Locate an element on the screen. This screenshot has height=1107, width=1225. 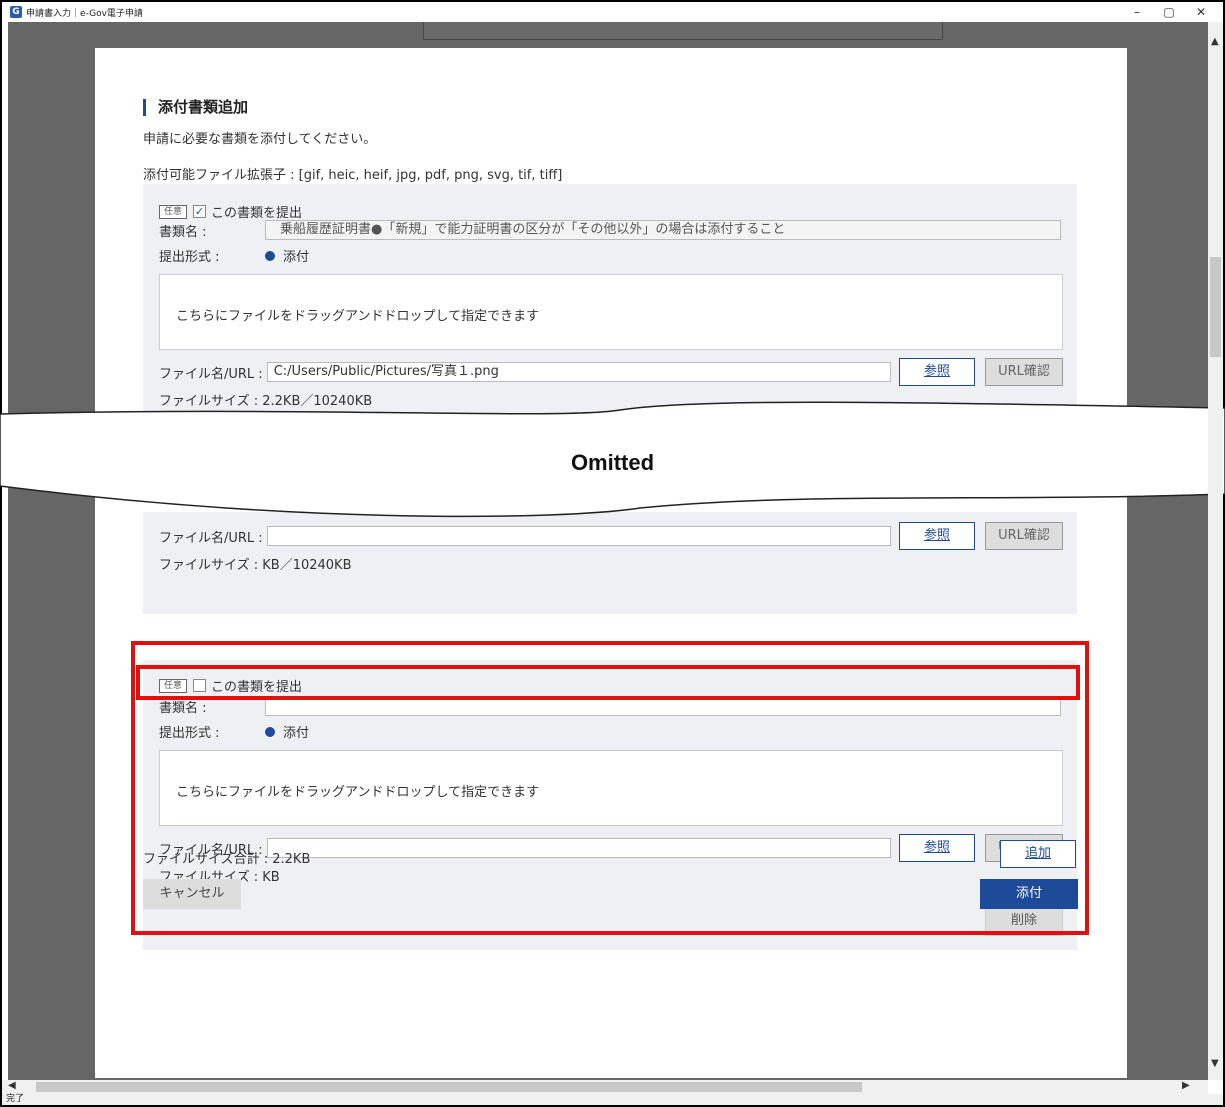
highlight-doc-name-field is located at coordinates (608, 682).